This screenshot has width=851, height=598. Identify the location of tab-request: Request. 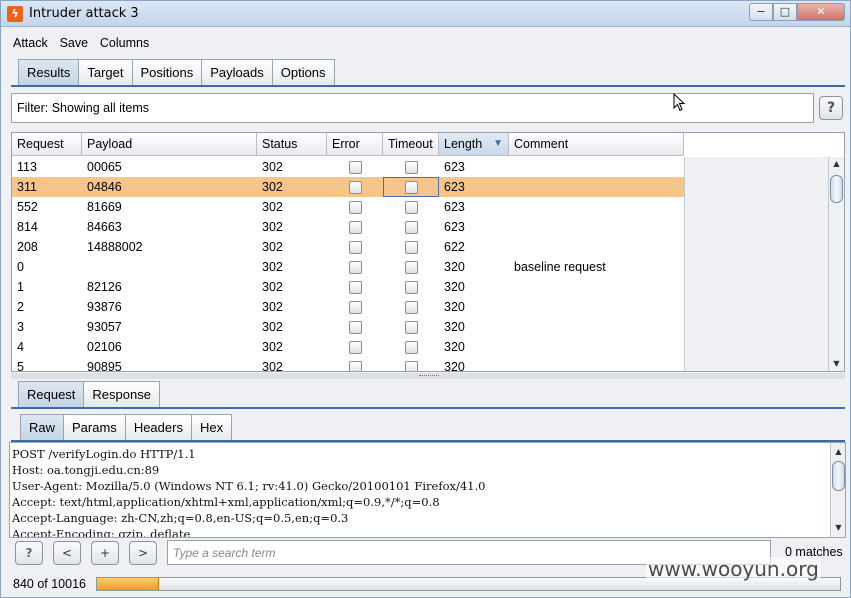
(51, 394).